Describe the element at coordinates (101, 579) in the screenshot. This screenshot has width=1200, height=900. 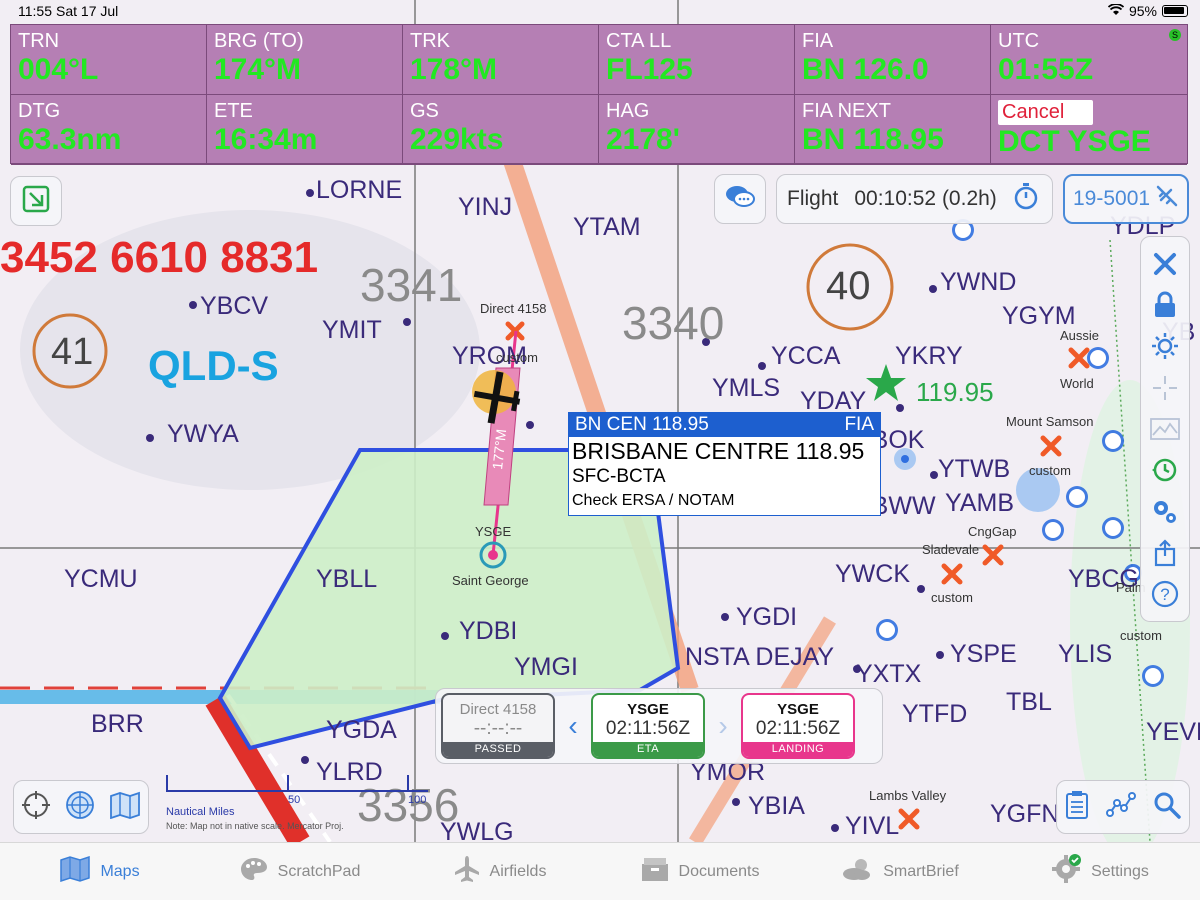
I see `map-label-ycmu: YCMU` at that location.